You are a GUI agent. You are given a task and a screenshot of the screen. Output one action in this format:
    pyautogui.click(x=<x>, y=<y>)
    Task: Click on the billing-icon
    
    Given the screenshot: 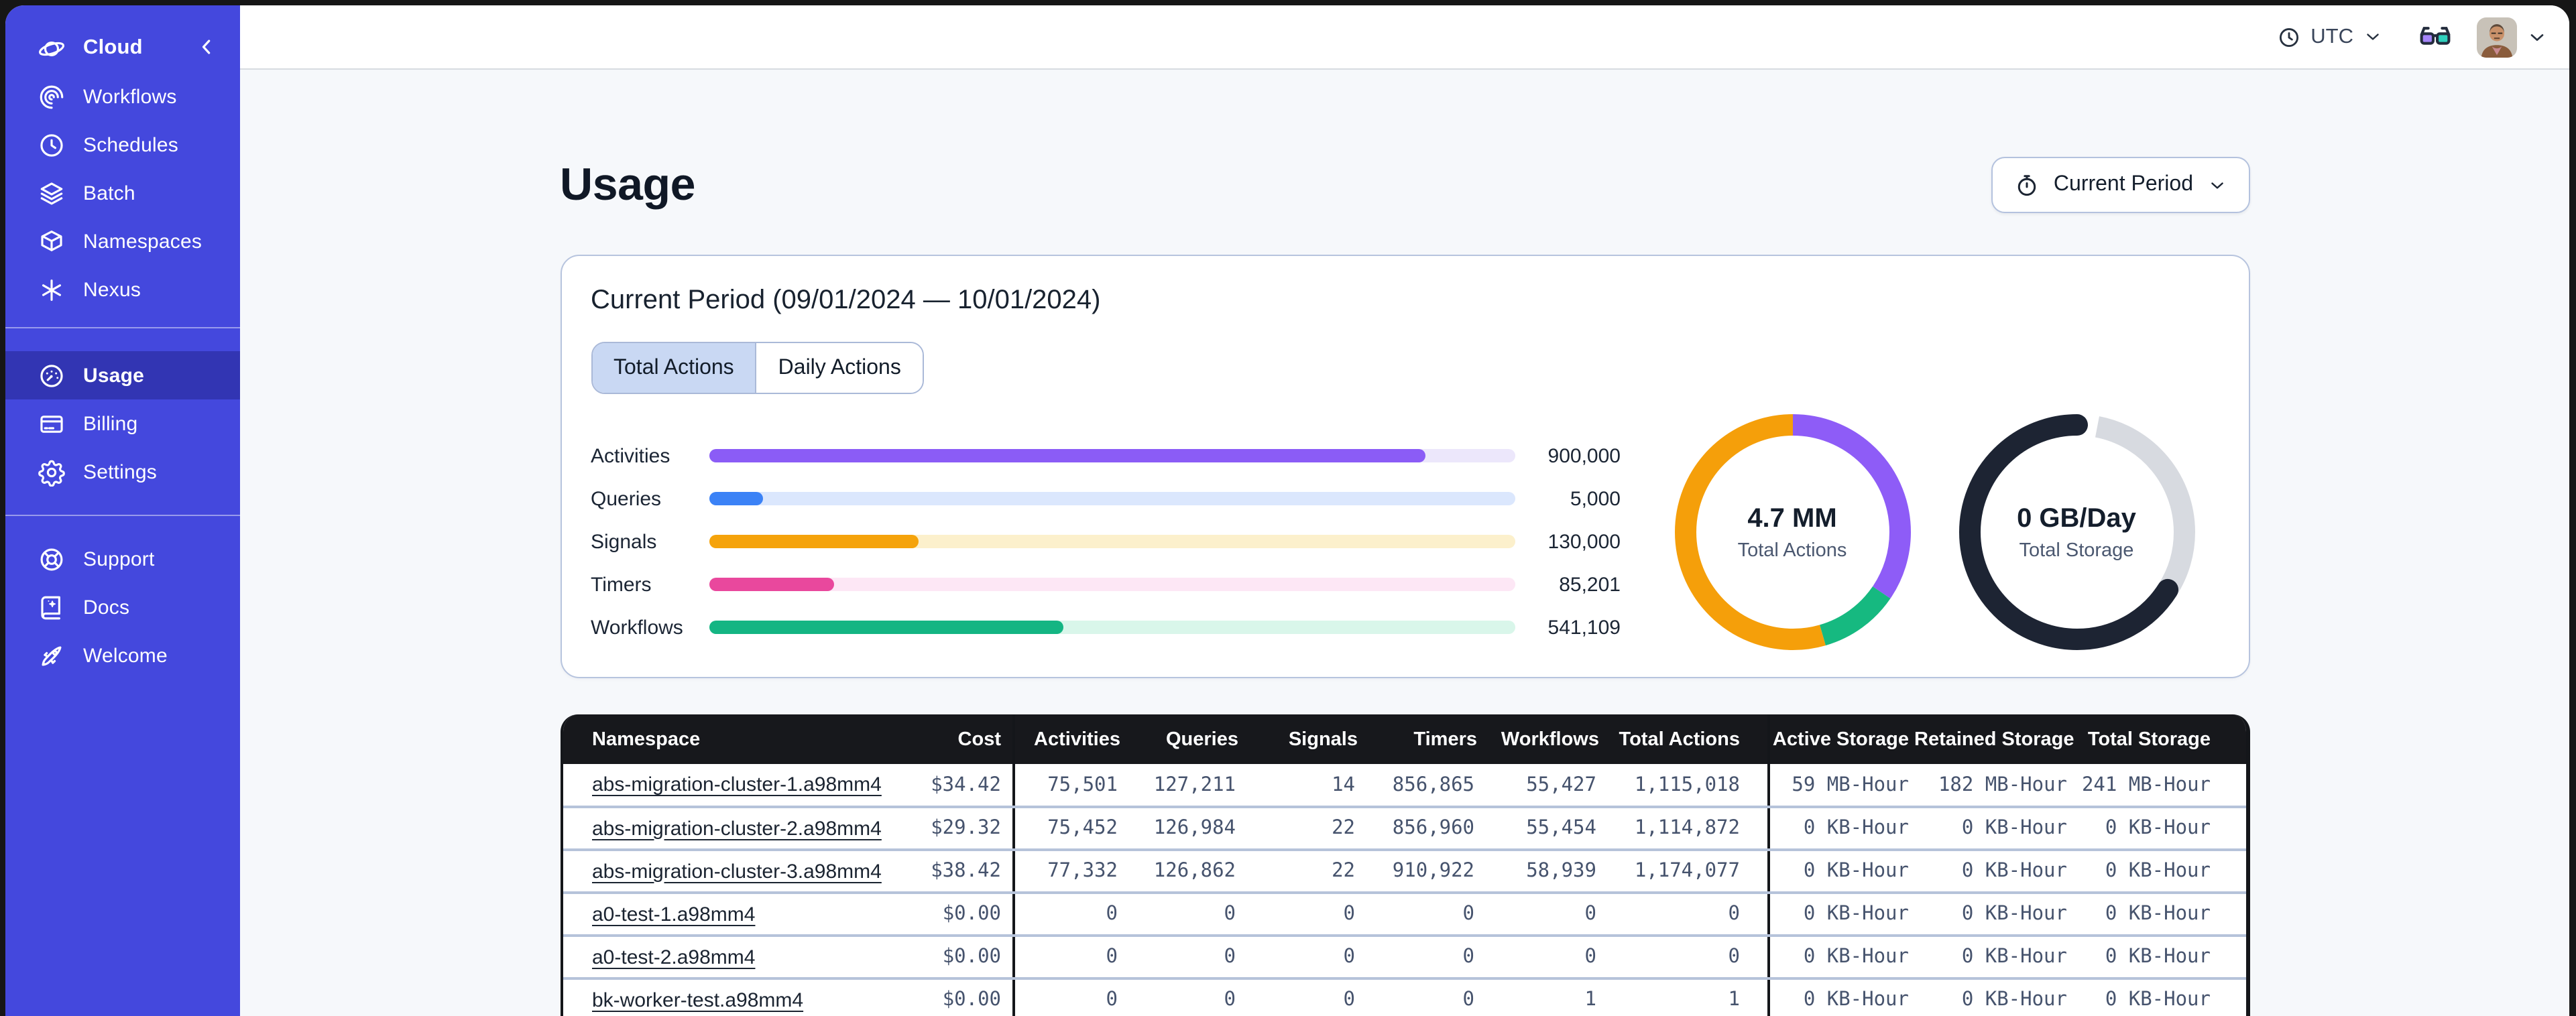 What is the action you would take?
    pyautogui.click(x=52, y=423)
    